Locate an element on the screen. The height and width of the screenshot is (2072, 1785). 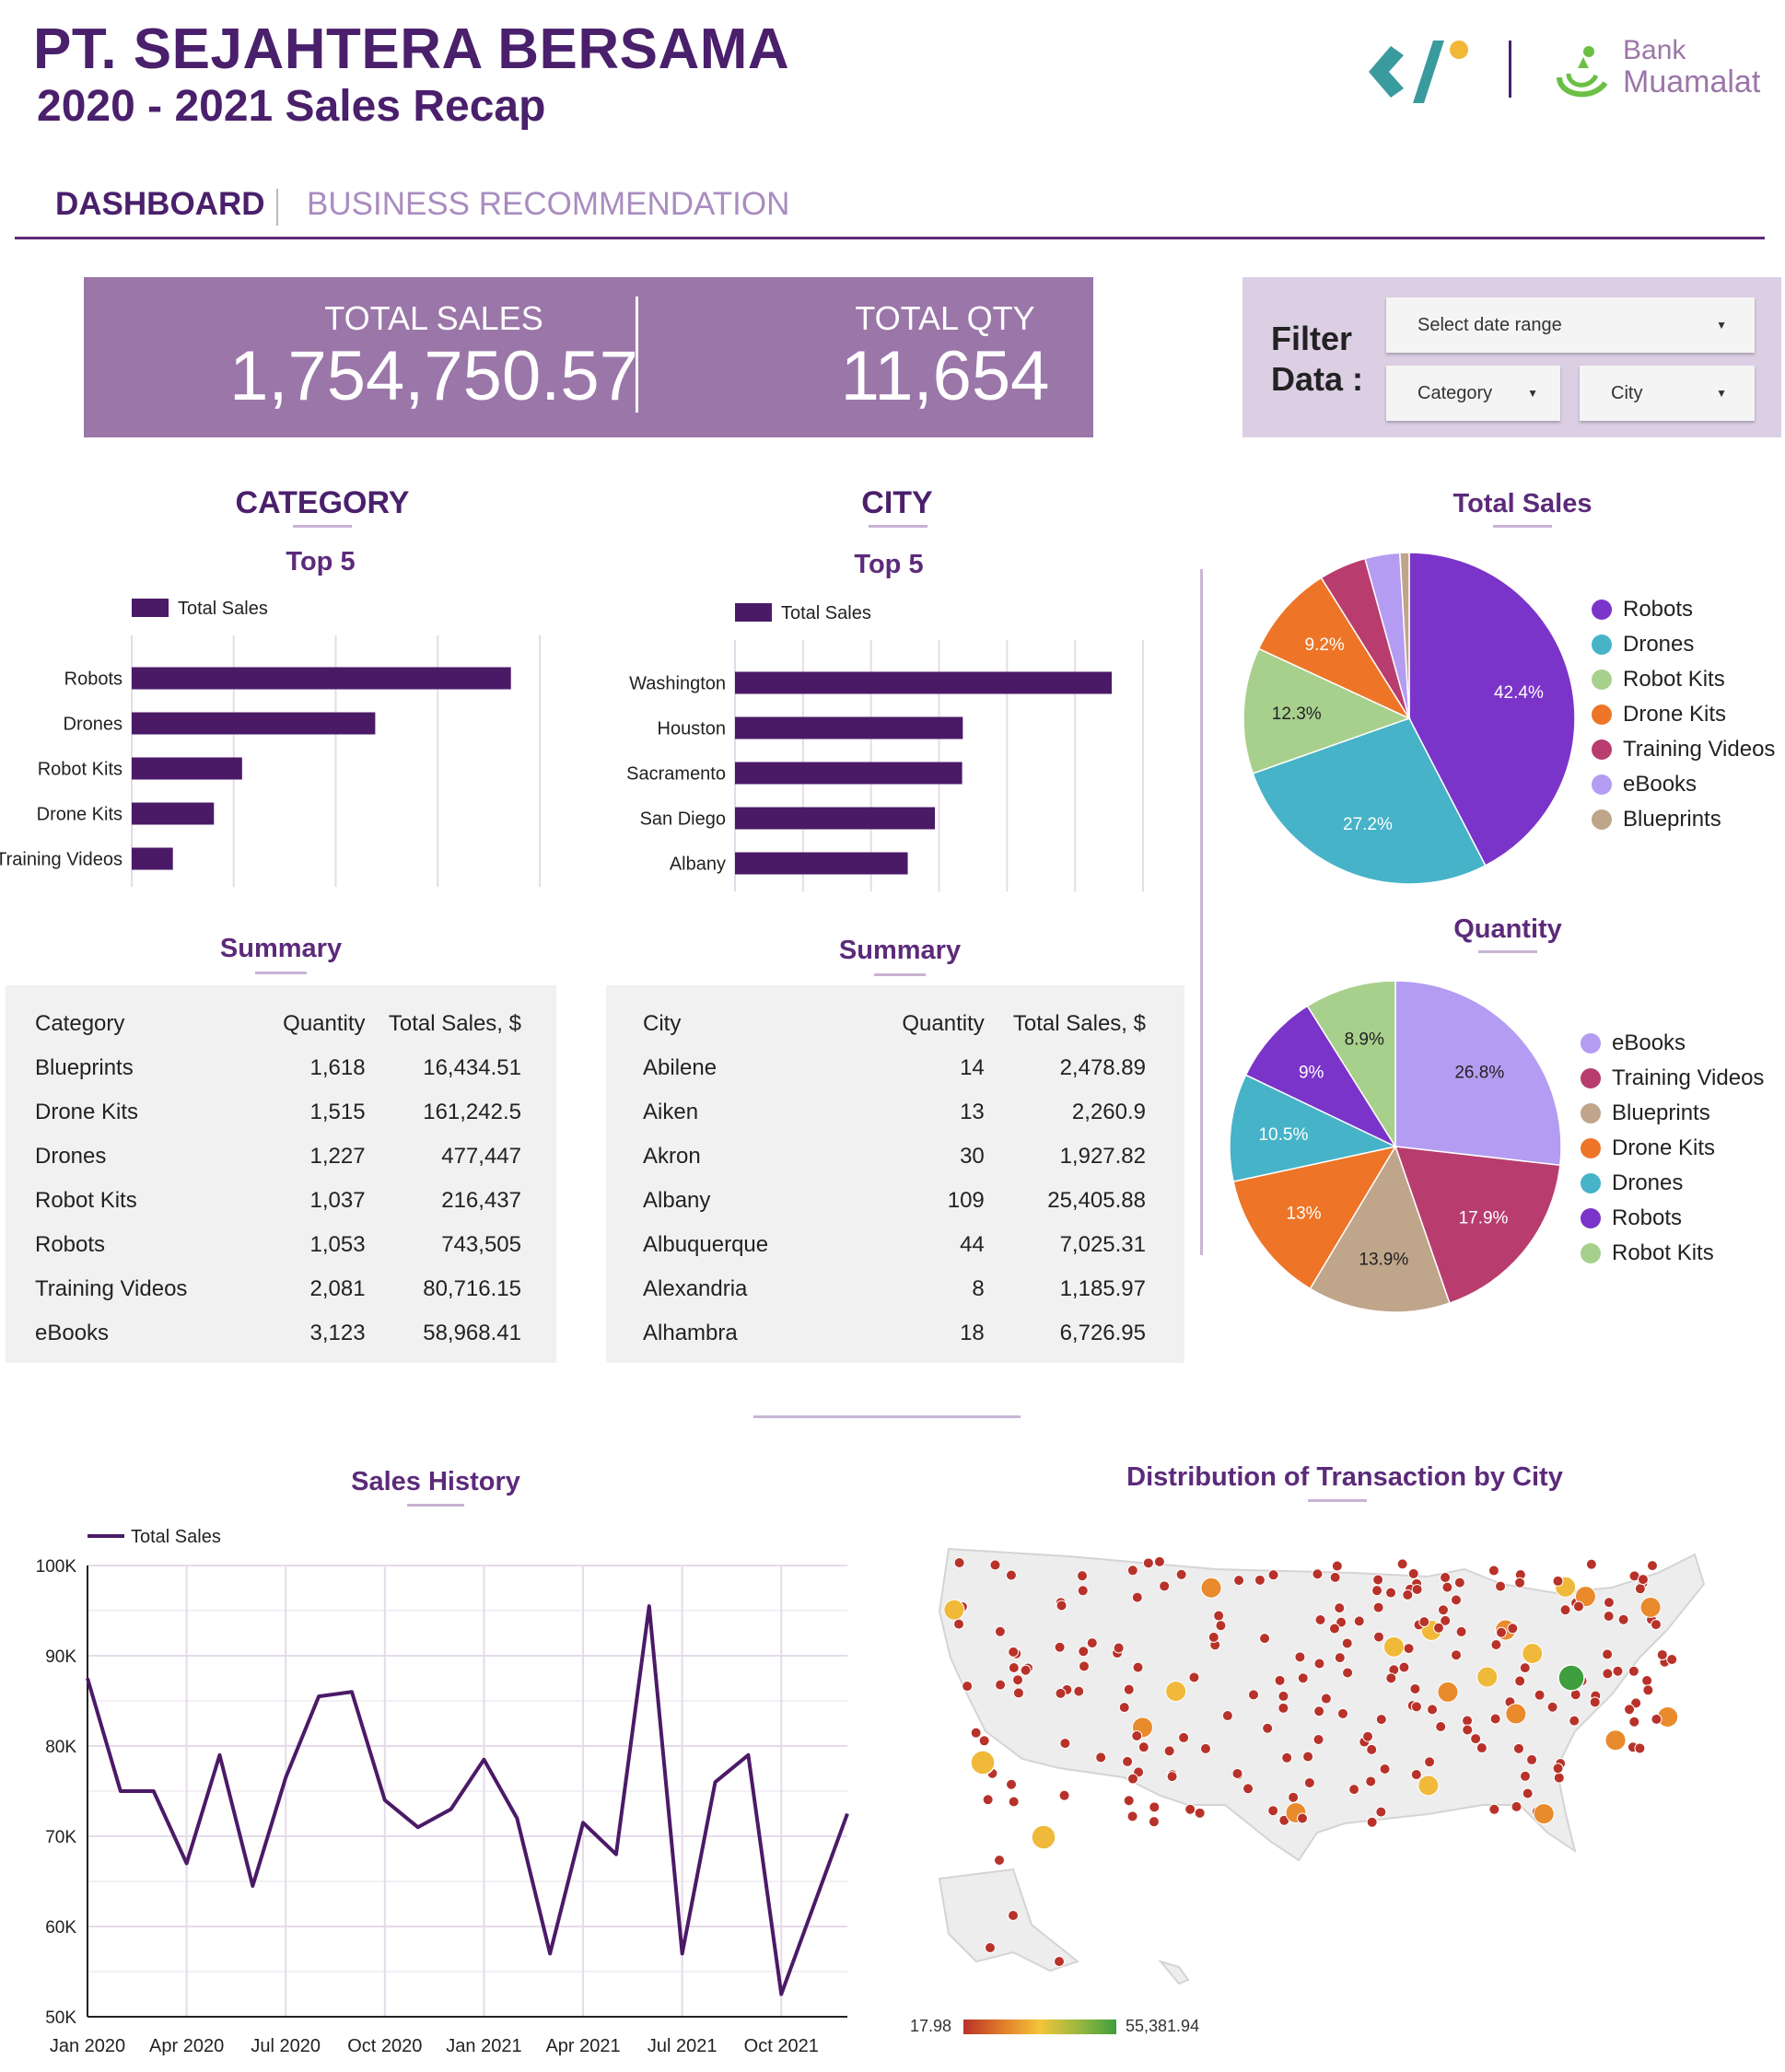
x-tick-label: Jan 2020 is located at coordinates (87, 2046).